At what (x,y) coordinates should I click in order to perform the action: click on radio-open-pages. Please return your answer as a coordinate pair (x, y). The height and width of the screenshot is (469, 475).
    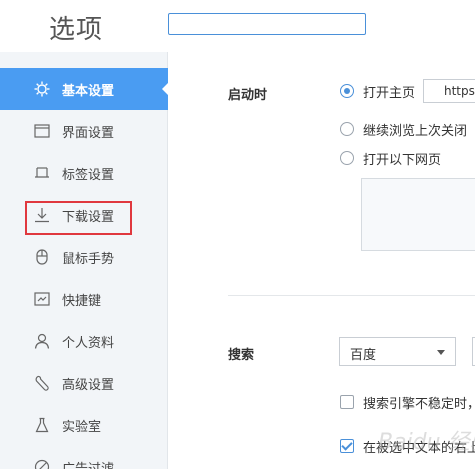
    Looking at the image, I should click on (347, 158).